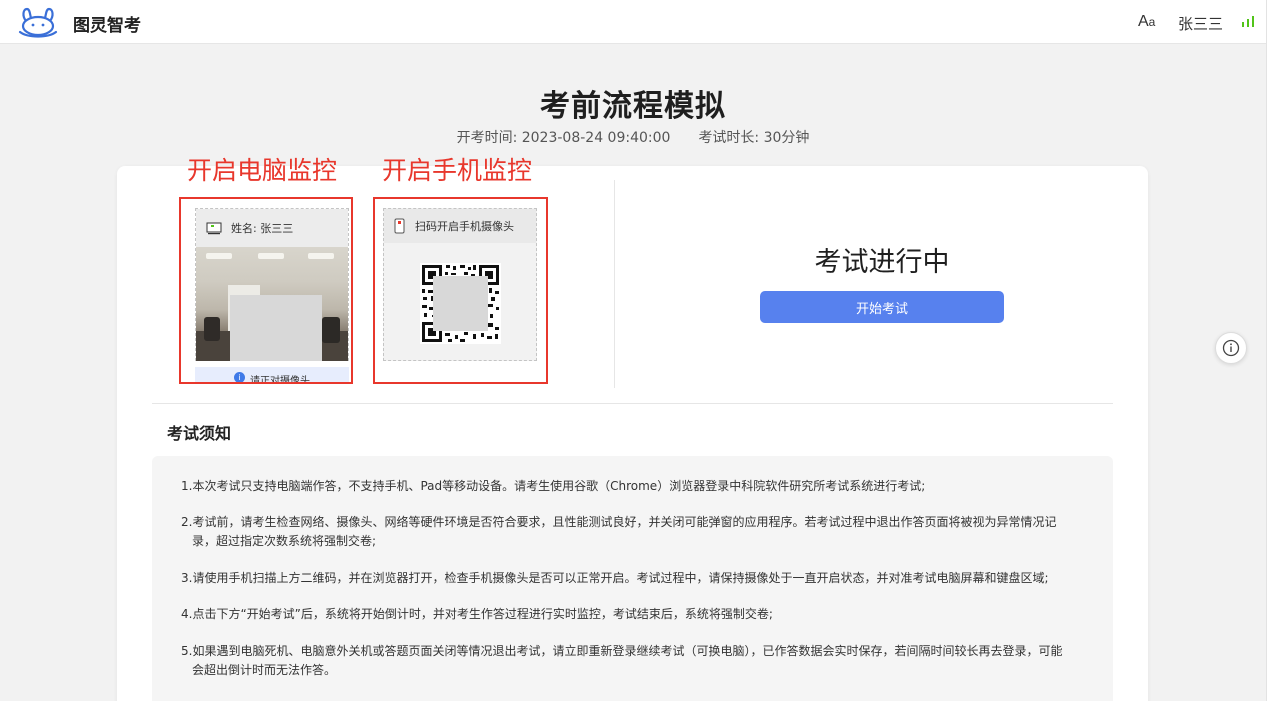  What do you see at coordinates (634, 22) in the screenshot?
I see `top-header: 图灵智考 Aa 张三三` at bounding box center [634, 22].